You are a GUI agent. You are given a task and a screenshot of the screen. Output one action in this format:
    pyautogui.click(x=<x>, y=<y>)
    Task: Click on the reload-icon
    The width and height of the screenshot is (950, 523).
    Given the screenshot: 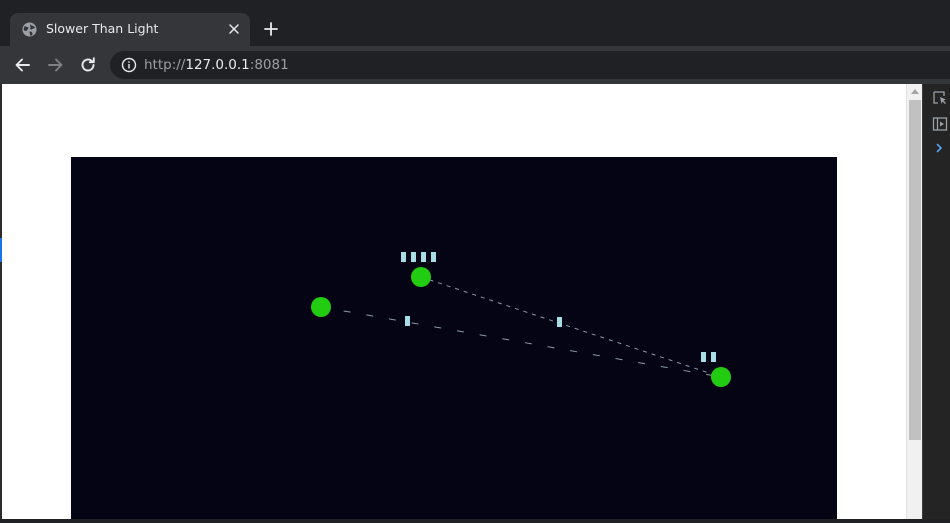 What is the action you would take?
    pyautogui.click(x=88, y=65)
    